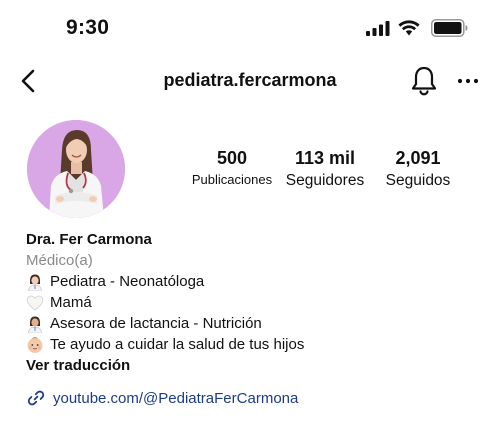 The image size is (500, 428). I want to click on status-bar: 9:30, so click(250, 28).